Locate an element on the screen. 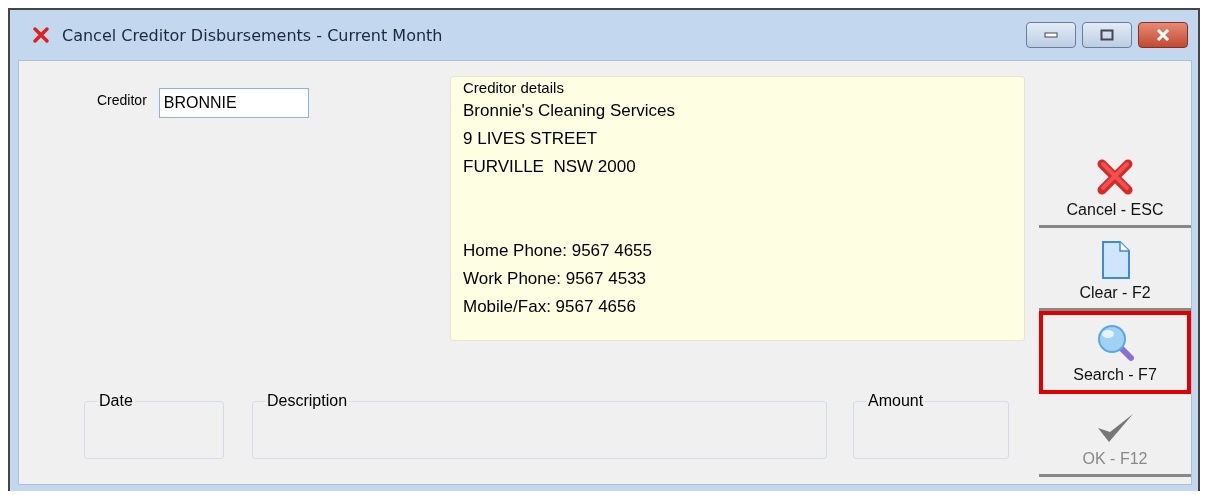 This screenshot has width=1207, height=495. address-line: 9 LIVES STREET is located at coordinates (531, 139).